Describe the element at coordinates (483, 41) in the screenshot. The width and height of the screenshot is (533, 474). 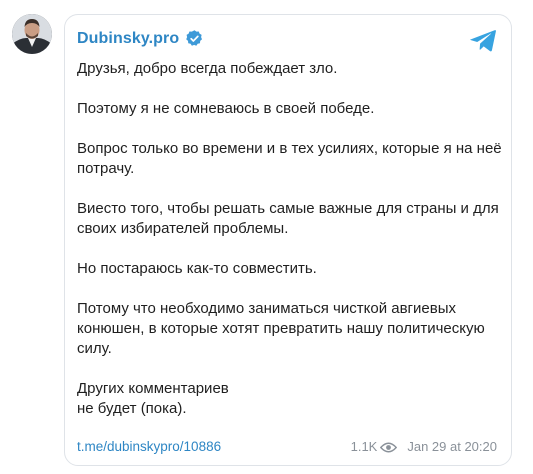
I see `telegram-logo-icon` at that location.